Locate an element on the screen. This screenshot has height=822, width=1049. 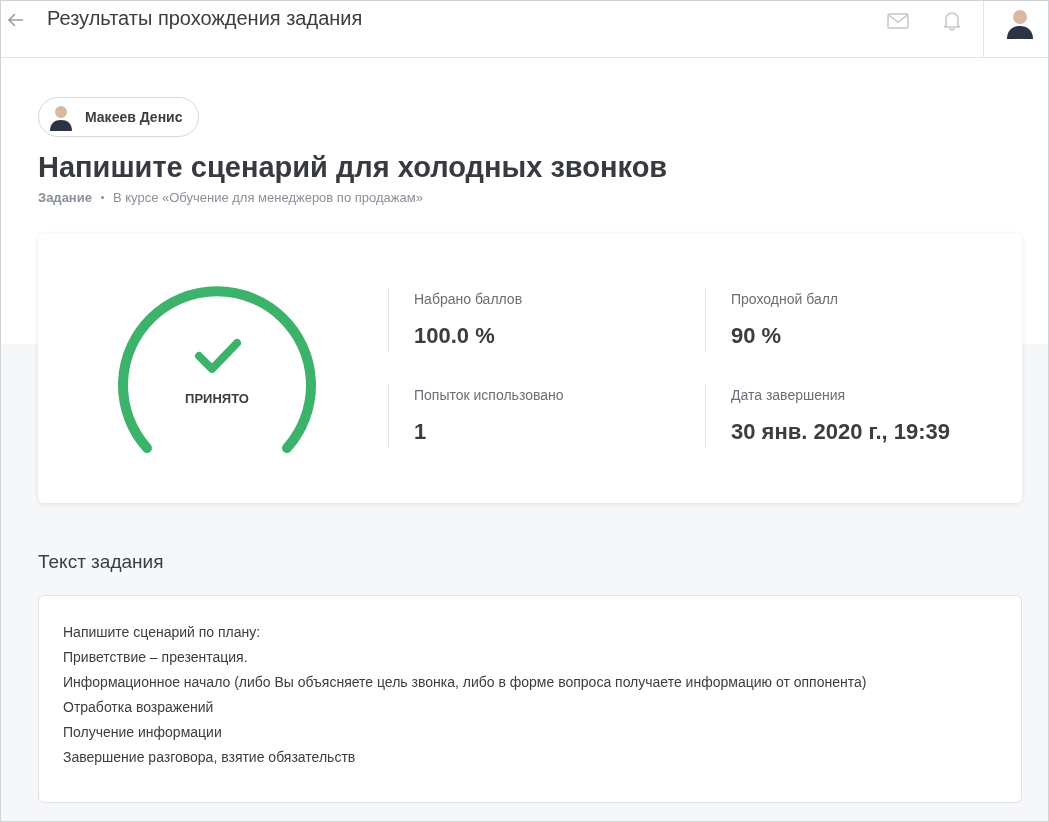
user-avatar is located at coordinates (1020, 23).